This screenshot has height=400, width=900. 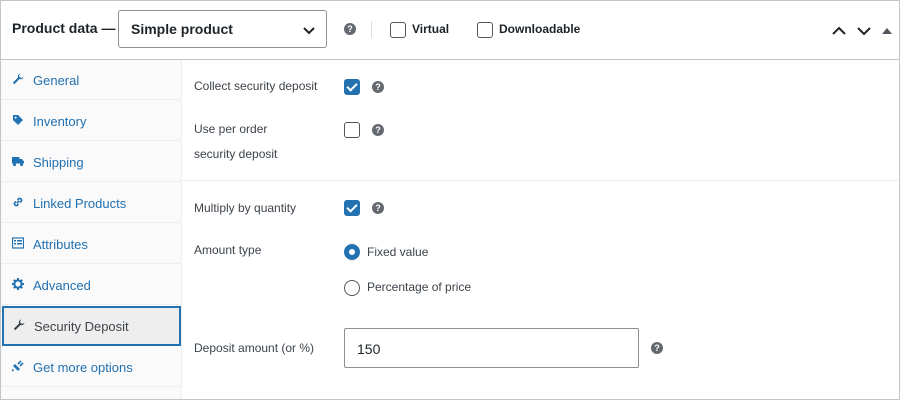 What do you see at coordinates (83, 367) in the screenshot?
I see `tab-label: Get more options` at bounding box center [83, 367].